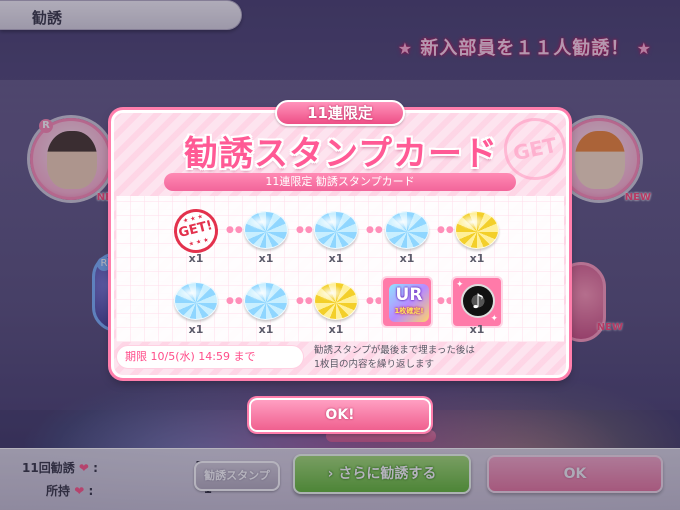 This screenshot has height=510, width=680. I want to click on dialog-subtitle: 11連限定 勧誘スタンプカード, so click(340, 182).